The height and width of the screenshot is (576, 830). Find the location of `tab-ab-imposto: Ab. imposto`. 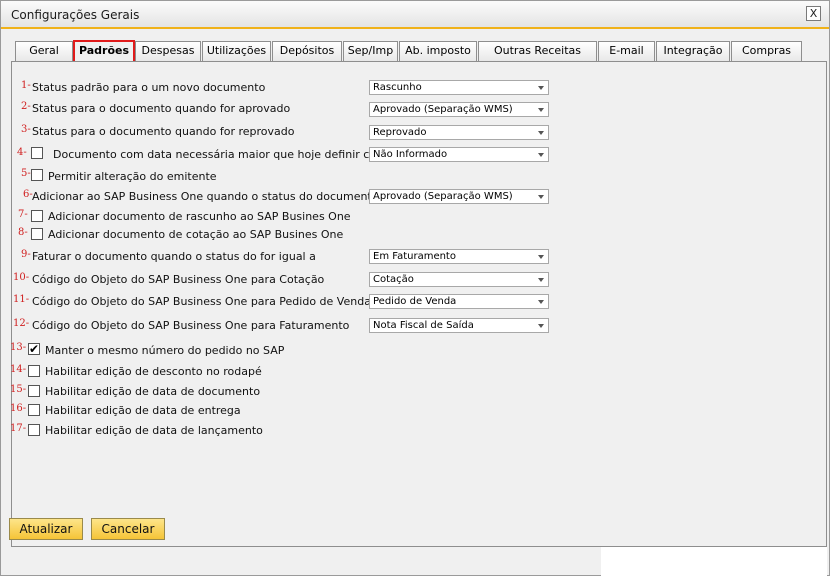

tab-ab-imposto: Ab. imposto is located at coordinates (438, 51).